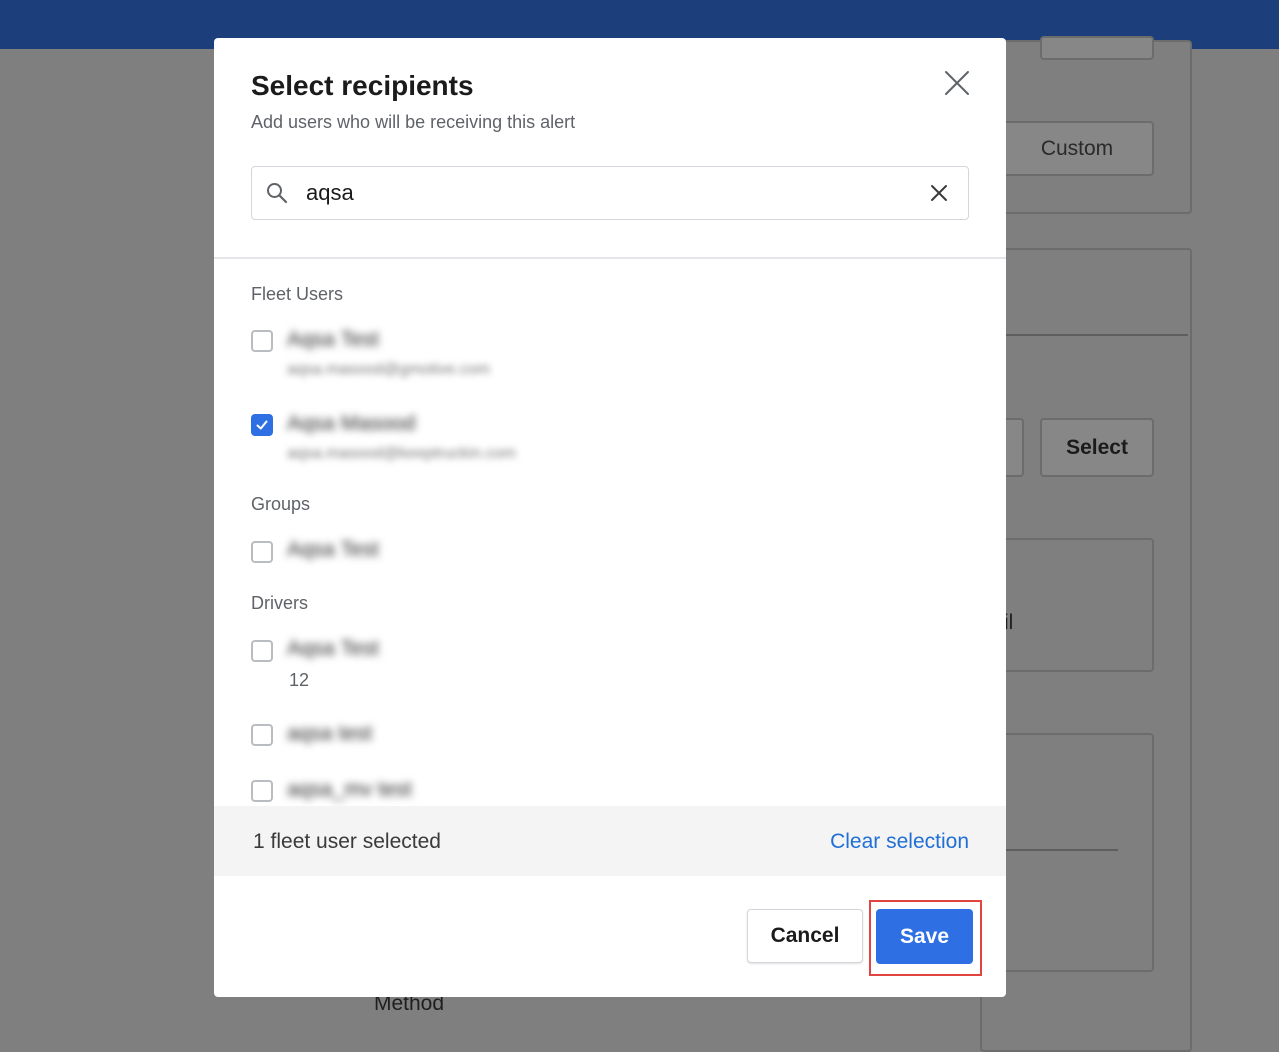  Describe the element at coordinates (297, 294) in the screenshot. I see `section-label-fleet-users: Fleet Users` at that location.